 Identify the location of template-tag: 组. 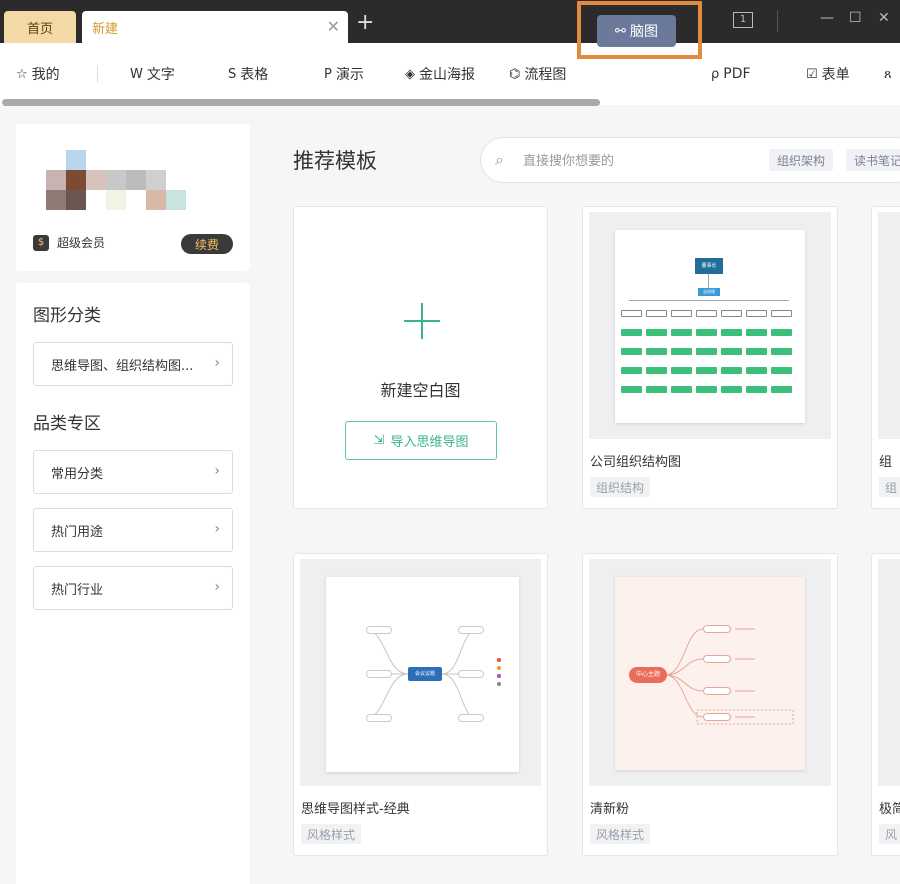
(889, 487).